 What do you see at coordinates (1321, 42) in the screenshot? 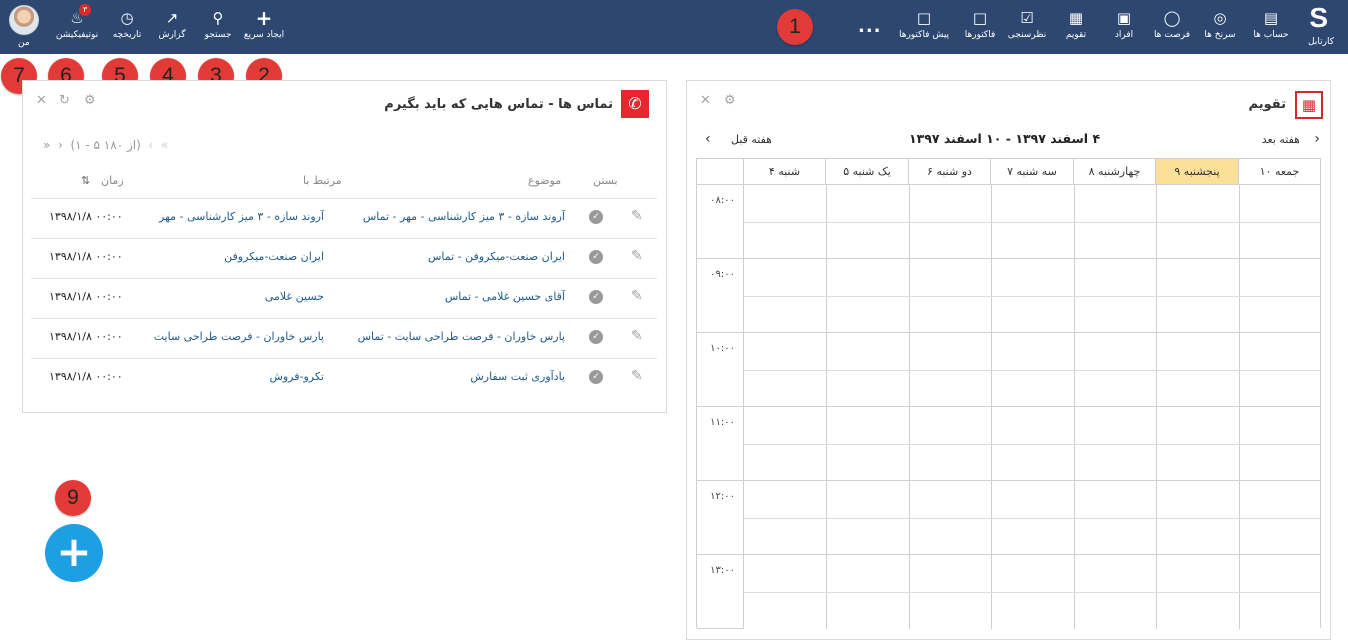
I see `dashboard-label: کارتابل` at bounding box center [1321, 42].